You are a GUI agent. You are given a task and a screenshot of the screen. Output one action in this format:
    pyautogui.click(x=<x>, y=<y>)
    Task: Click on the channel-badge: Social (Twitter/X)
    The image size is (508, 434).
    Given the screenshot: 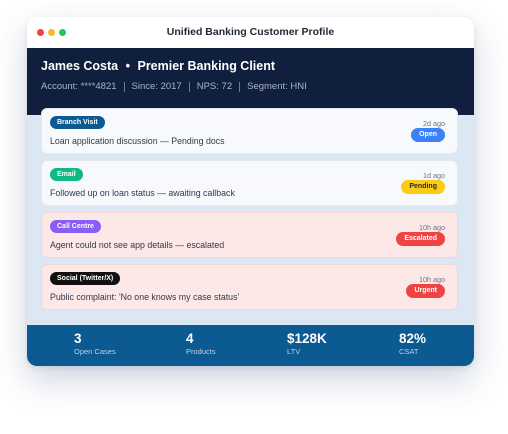 What is the action you would take?
    pyautogui.click(x=85, y=278)
    